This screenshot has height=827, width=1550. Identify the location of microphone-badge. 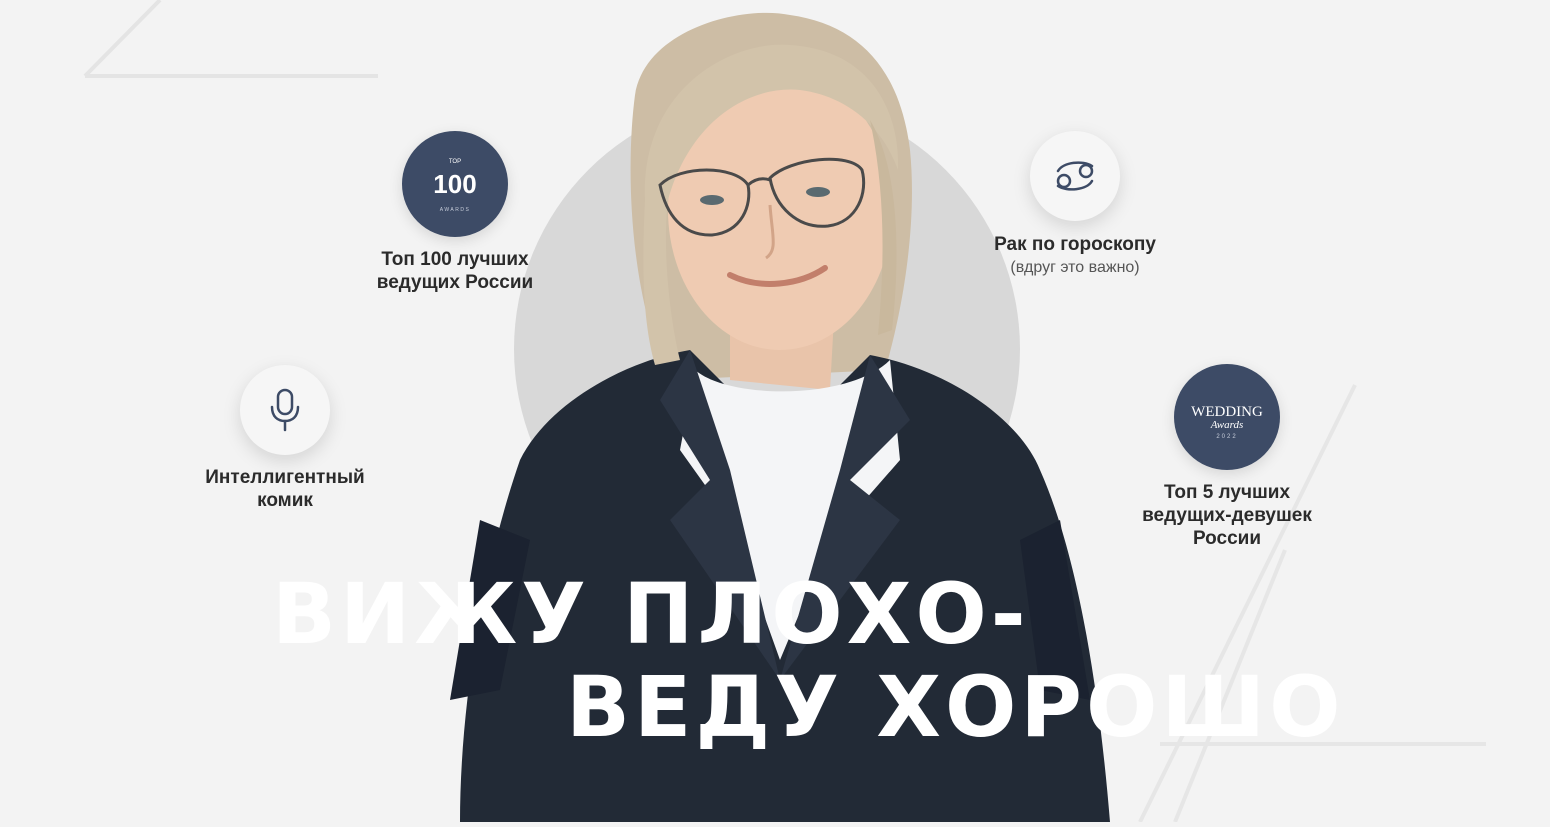
(285, 410).